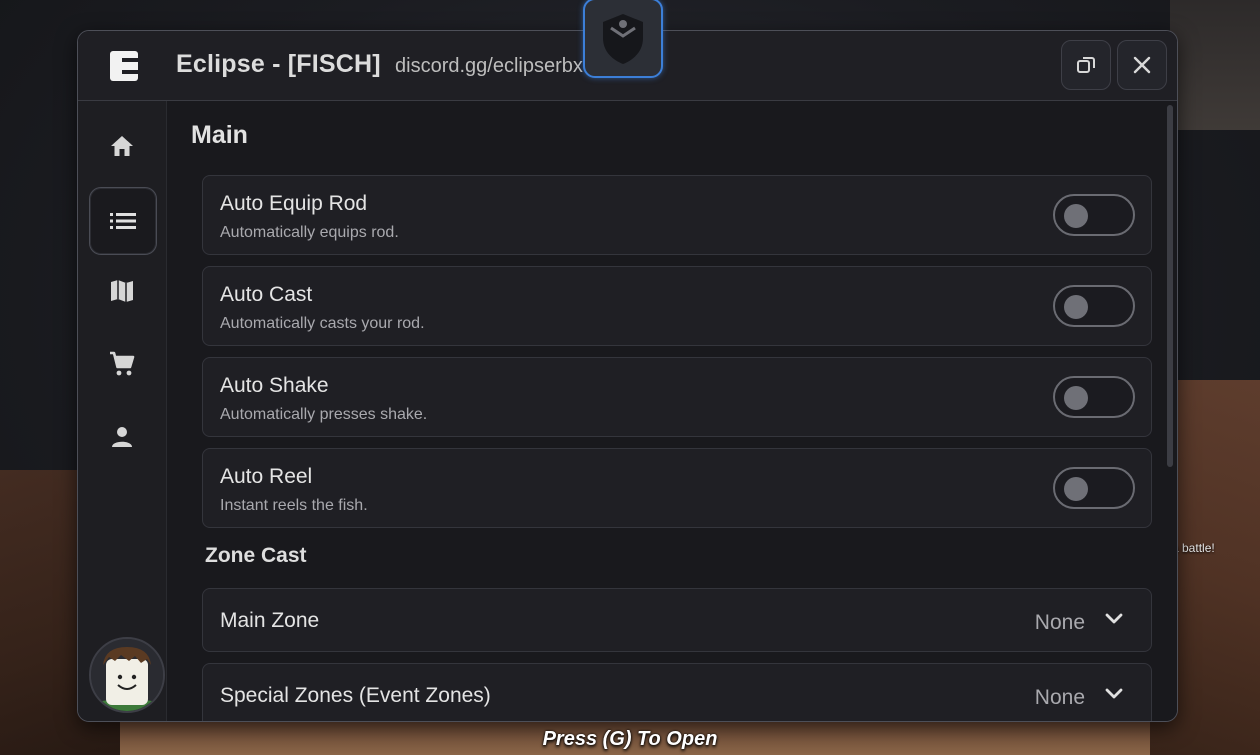 The image size is (1260, 755). I want to click on close-icon, so click(1142, 65).